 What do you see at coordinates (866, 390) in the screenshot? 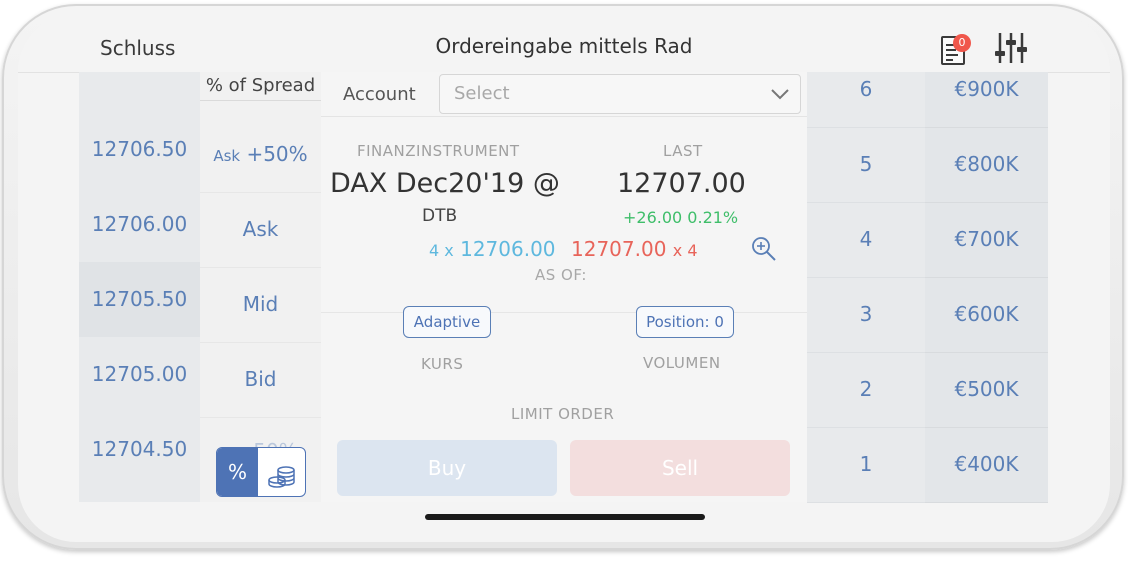
I see `quantity-cell: 2` at bounding box center [866, 390].